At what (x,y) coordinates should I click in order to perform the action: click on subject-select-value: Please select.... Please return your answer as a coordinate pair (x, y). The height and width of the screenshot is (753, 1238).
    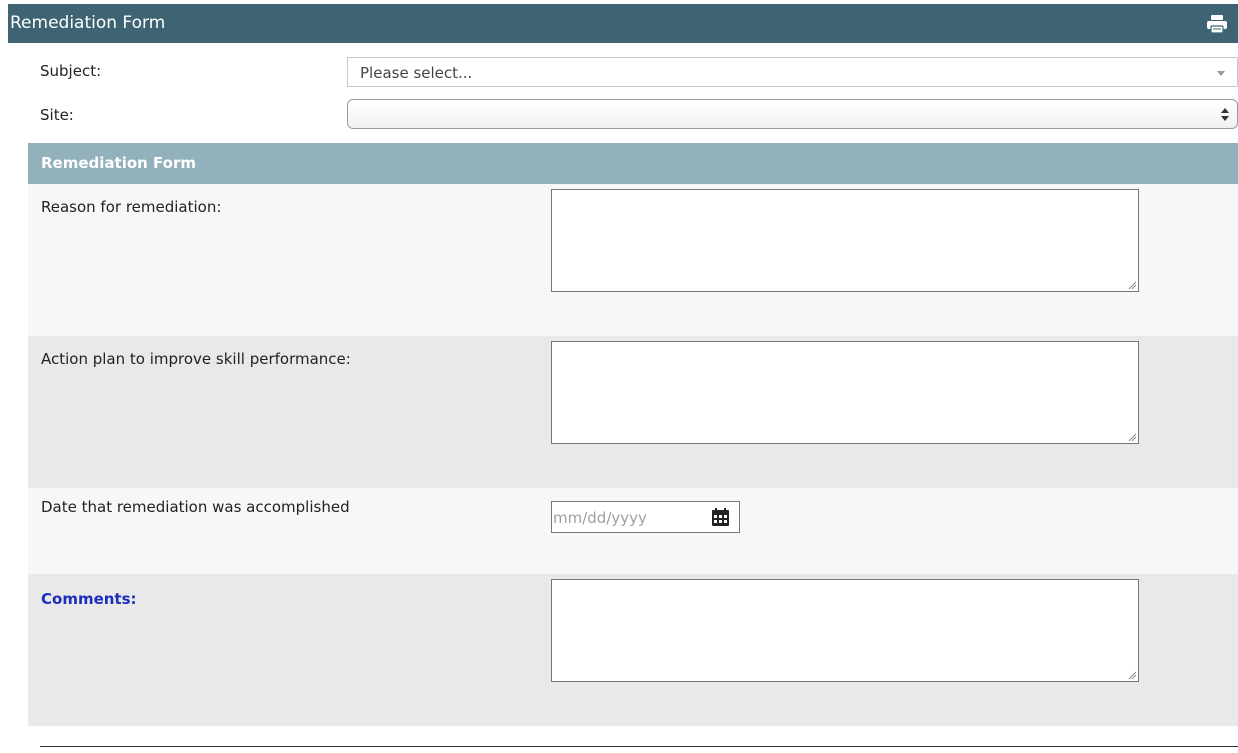
    Looking at the image, I should click on (416, 73).